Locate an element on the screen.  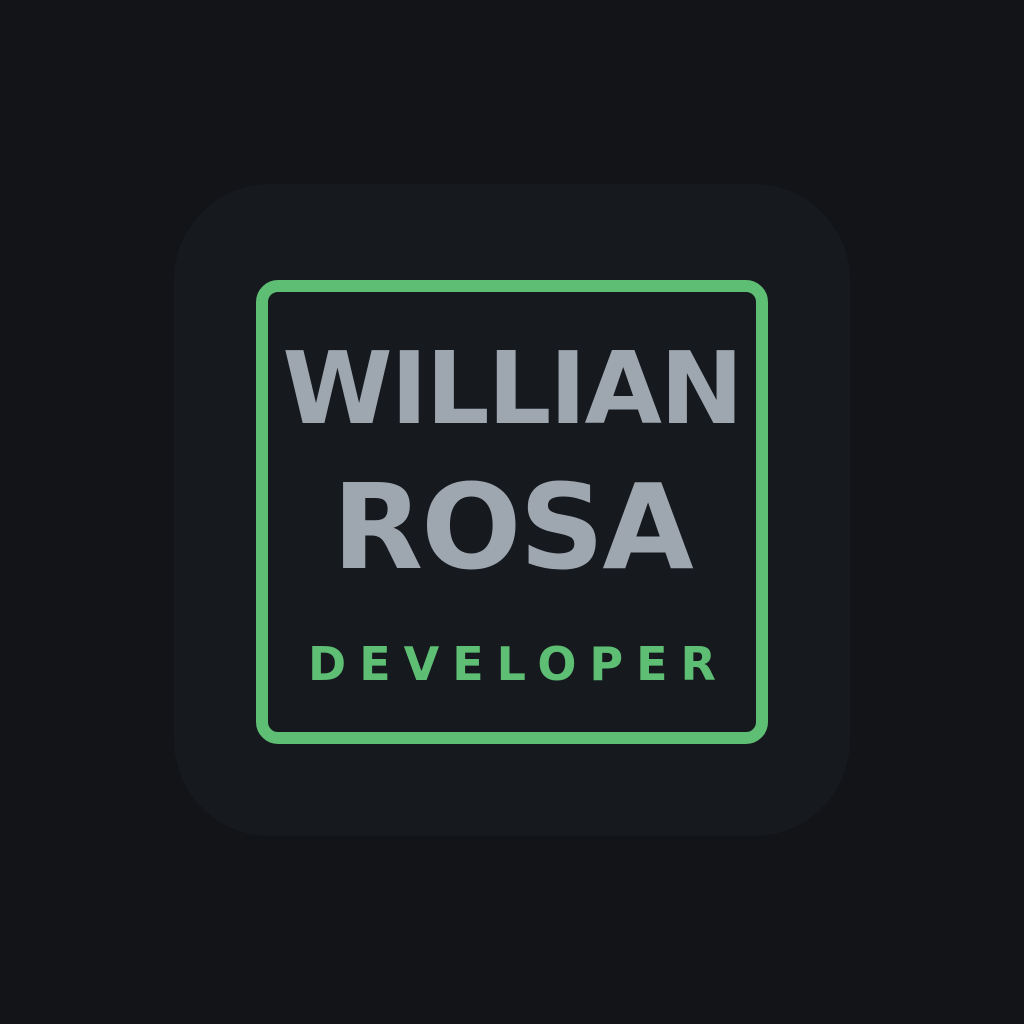
logo-first-name: WILLIAN is located at coordinates (512, 388).